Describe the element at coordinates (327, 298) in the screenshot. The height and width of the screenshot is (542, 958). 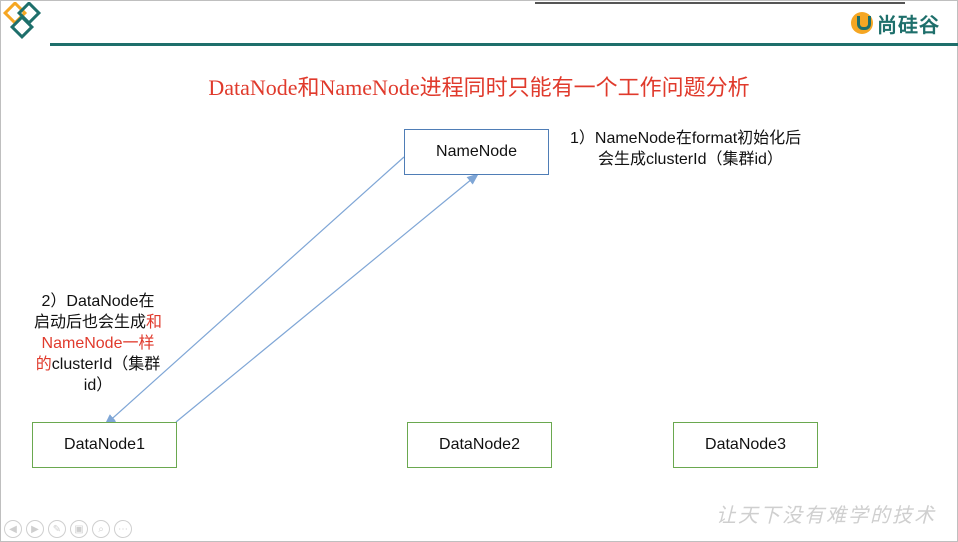
I see `arrow-datanode1-to-namenode` at that location.